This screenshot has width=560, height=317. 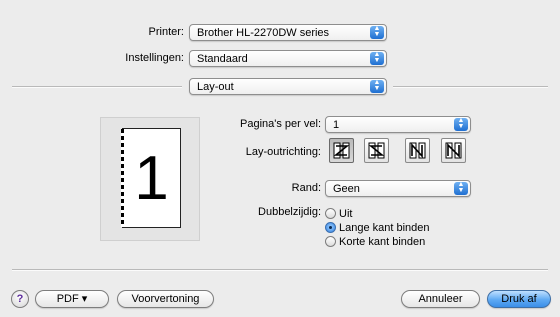 I want to click on preview-page: 1, so click(x=151, y=178).